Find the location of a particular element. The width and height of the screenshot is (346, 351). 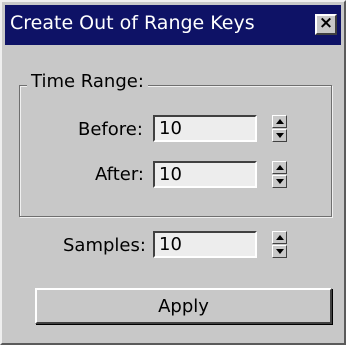

time-range-label: Time Range: is located at coordinates (87, 81).